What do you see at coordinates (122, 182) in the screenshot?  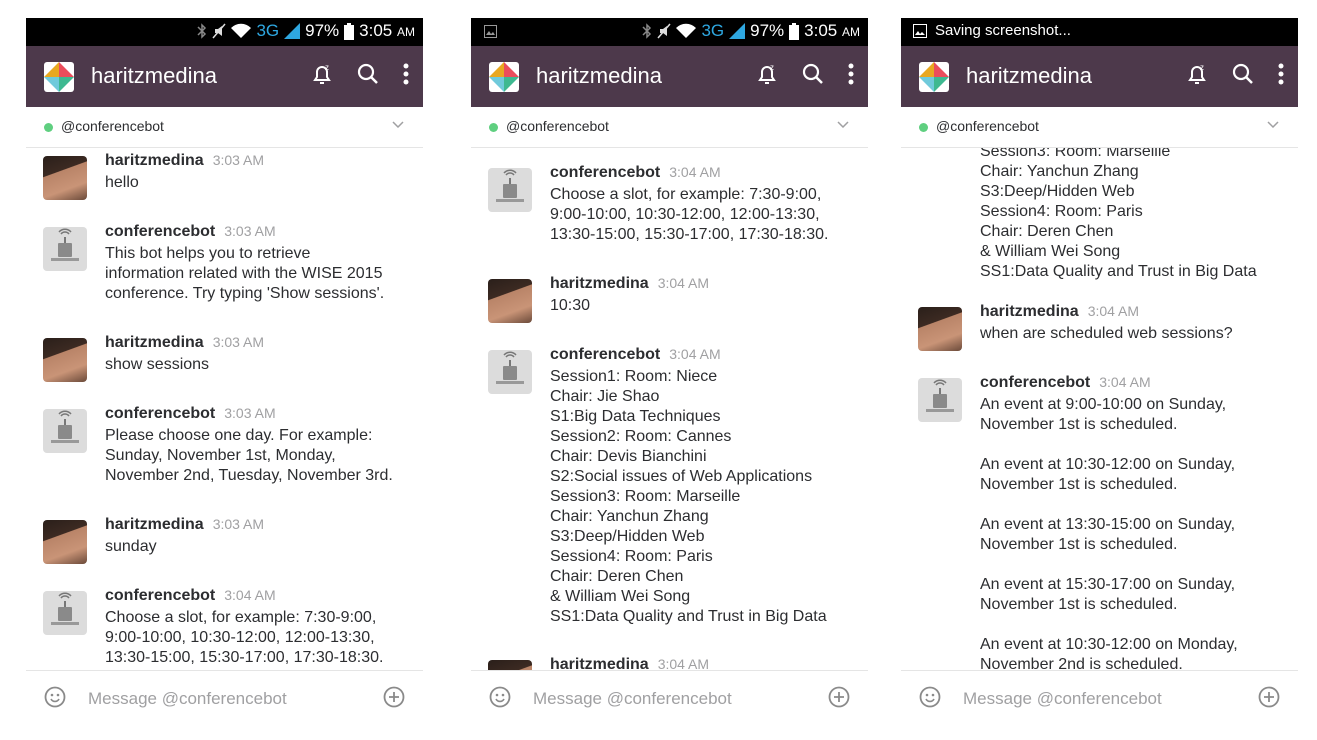 I see `message-text: hello` at bounding box center [122, 182].